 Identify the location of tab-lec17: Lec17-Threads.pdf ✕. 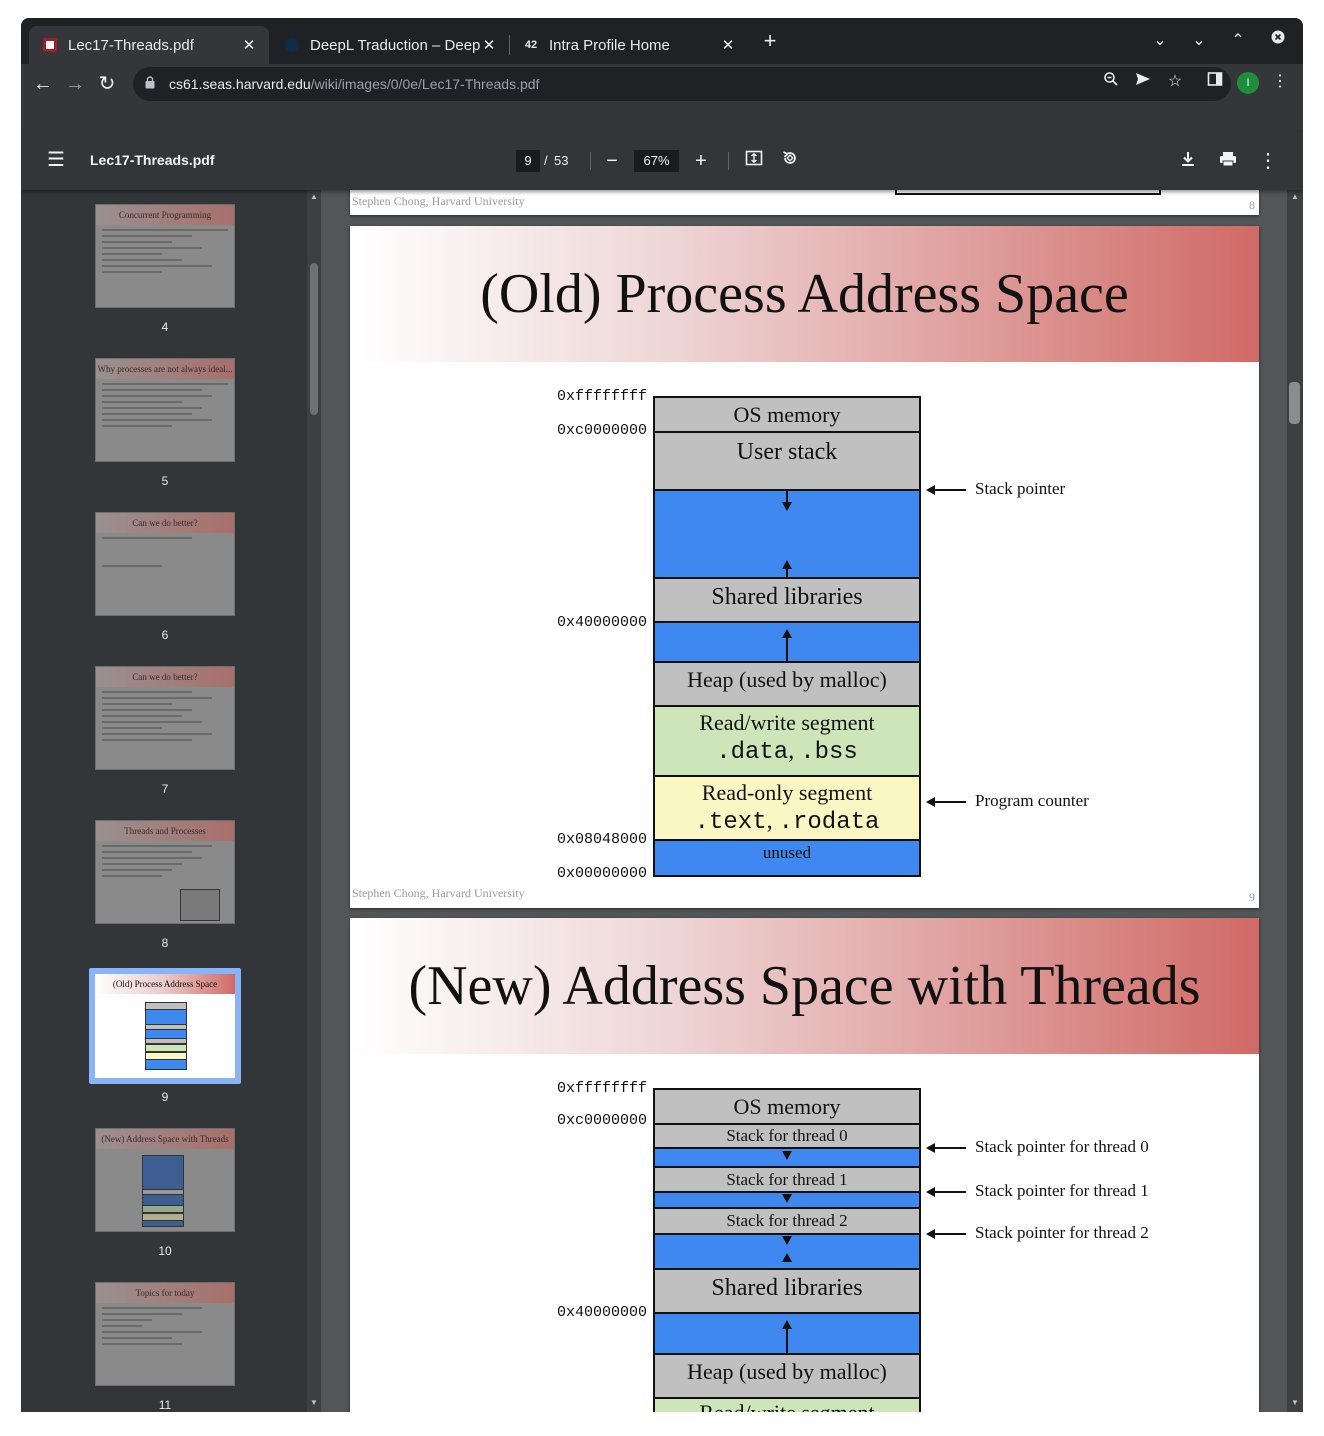
(149, 45).